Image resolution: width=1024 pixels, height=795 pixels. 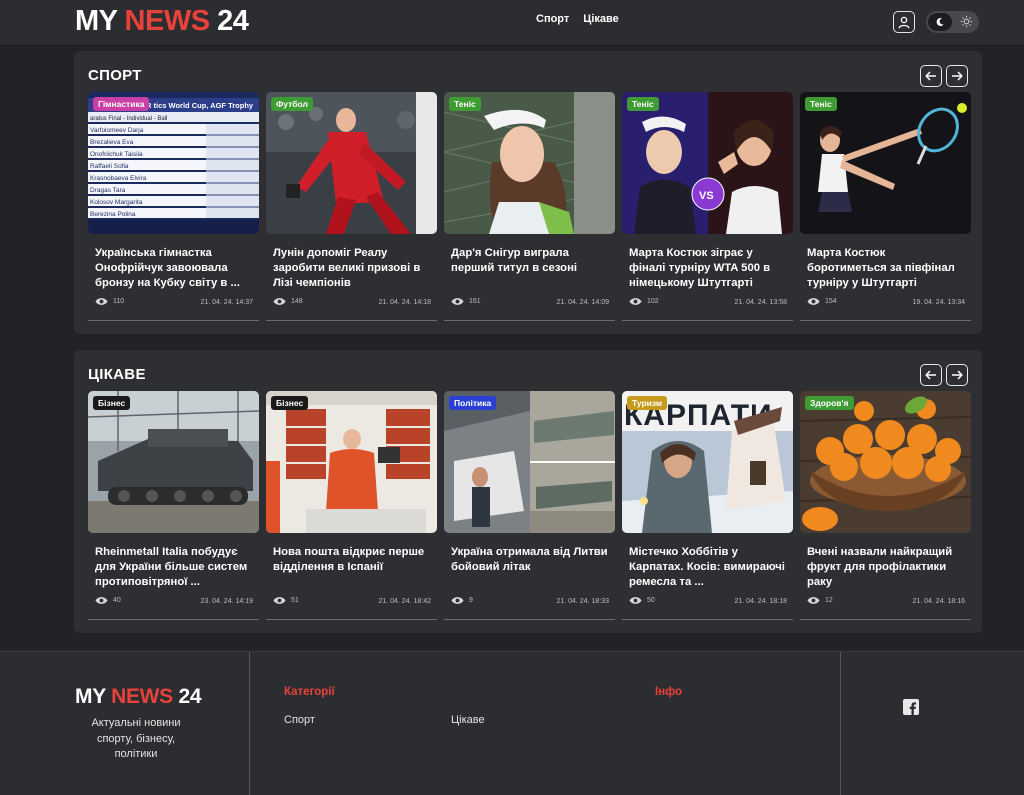 What do you see at coordinates (119, 301) in the screenshot?
I see `views-count: 110` at bounding box center [119, 301].